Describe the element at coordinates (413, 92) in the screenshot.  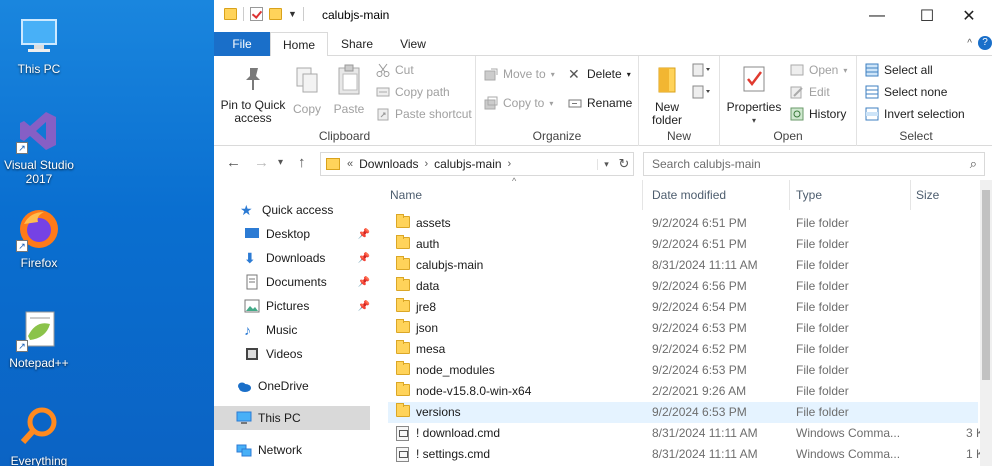
I see `copy-path-button: Copy path` at that location.